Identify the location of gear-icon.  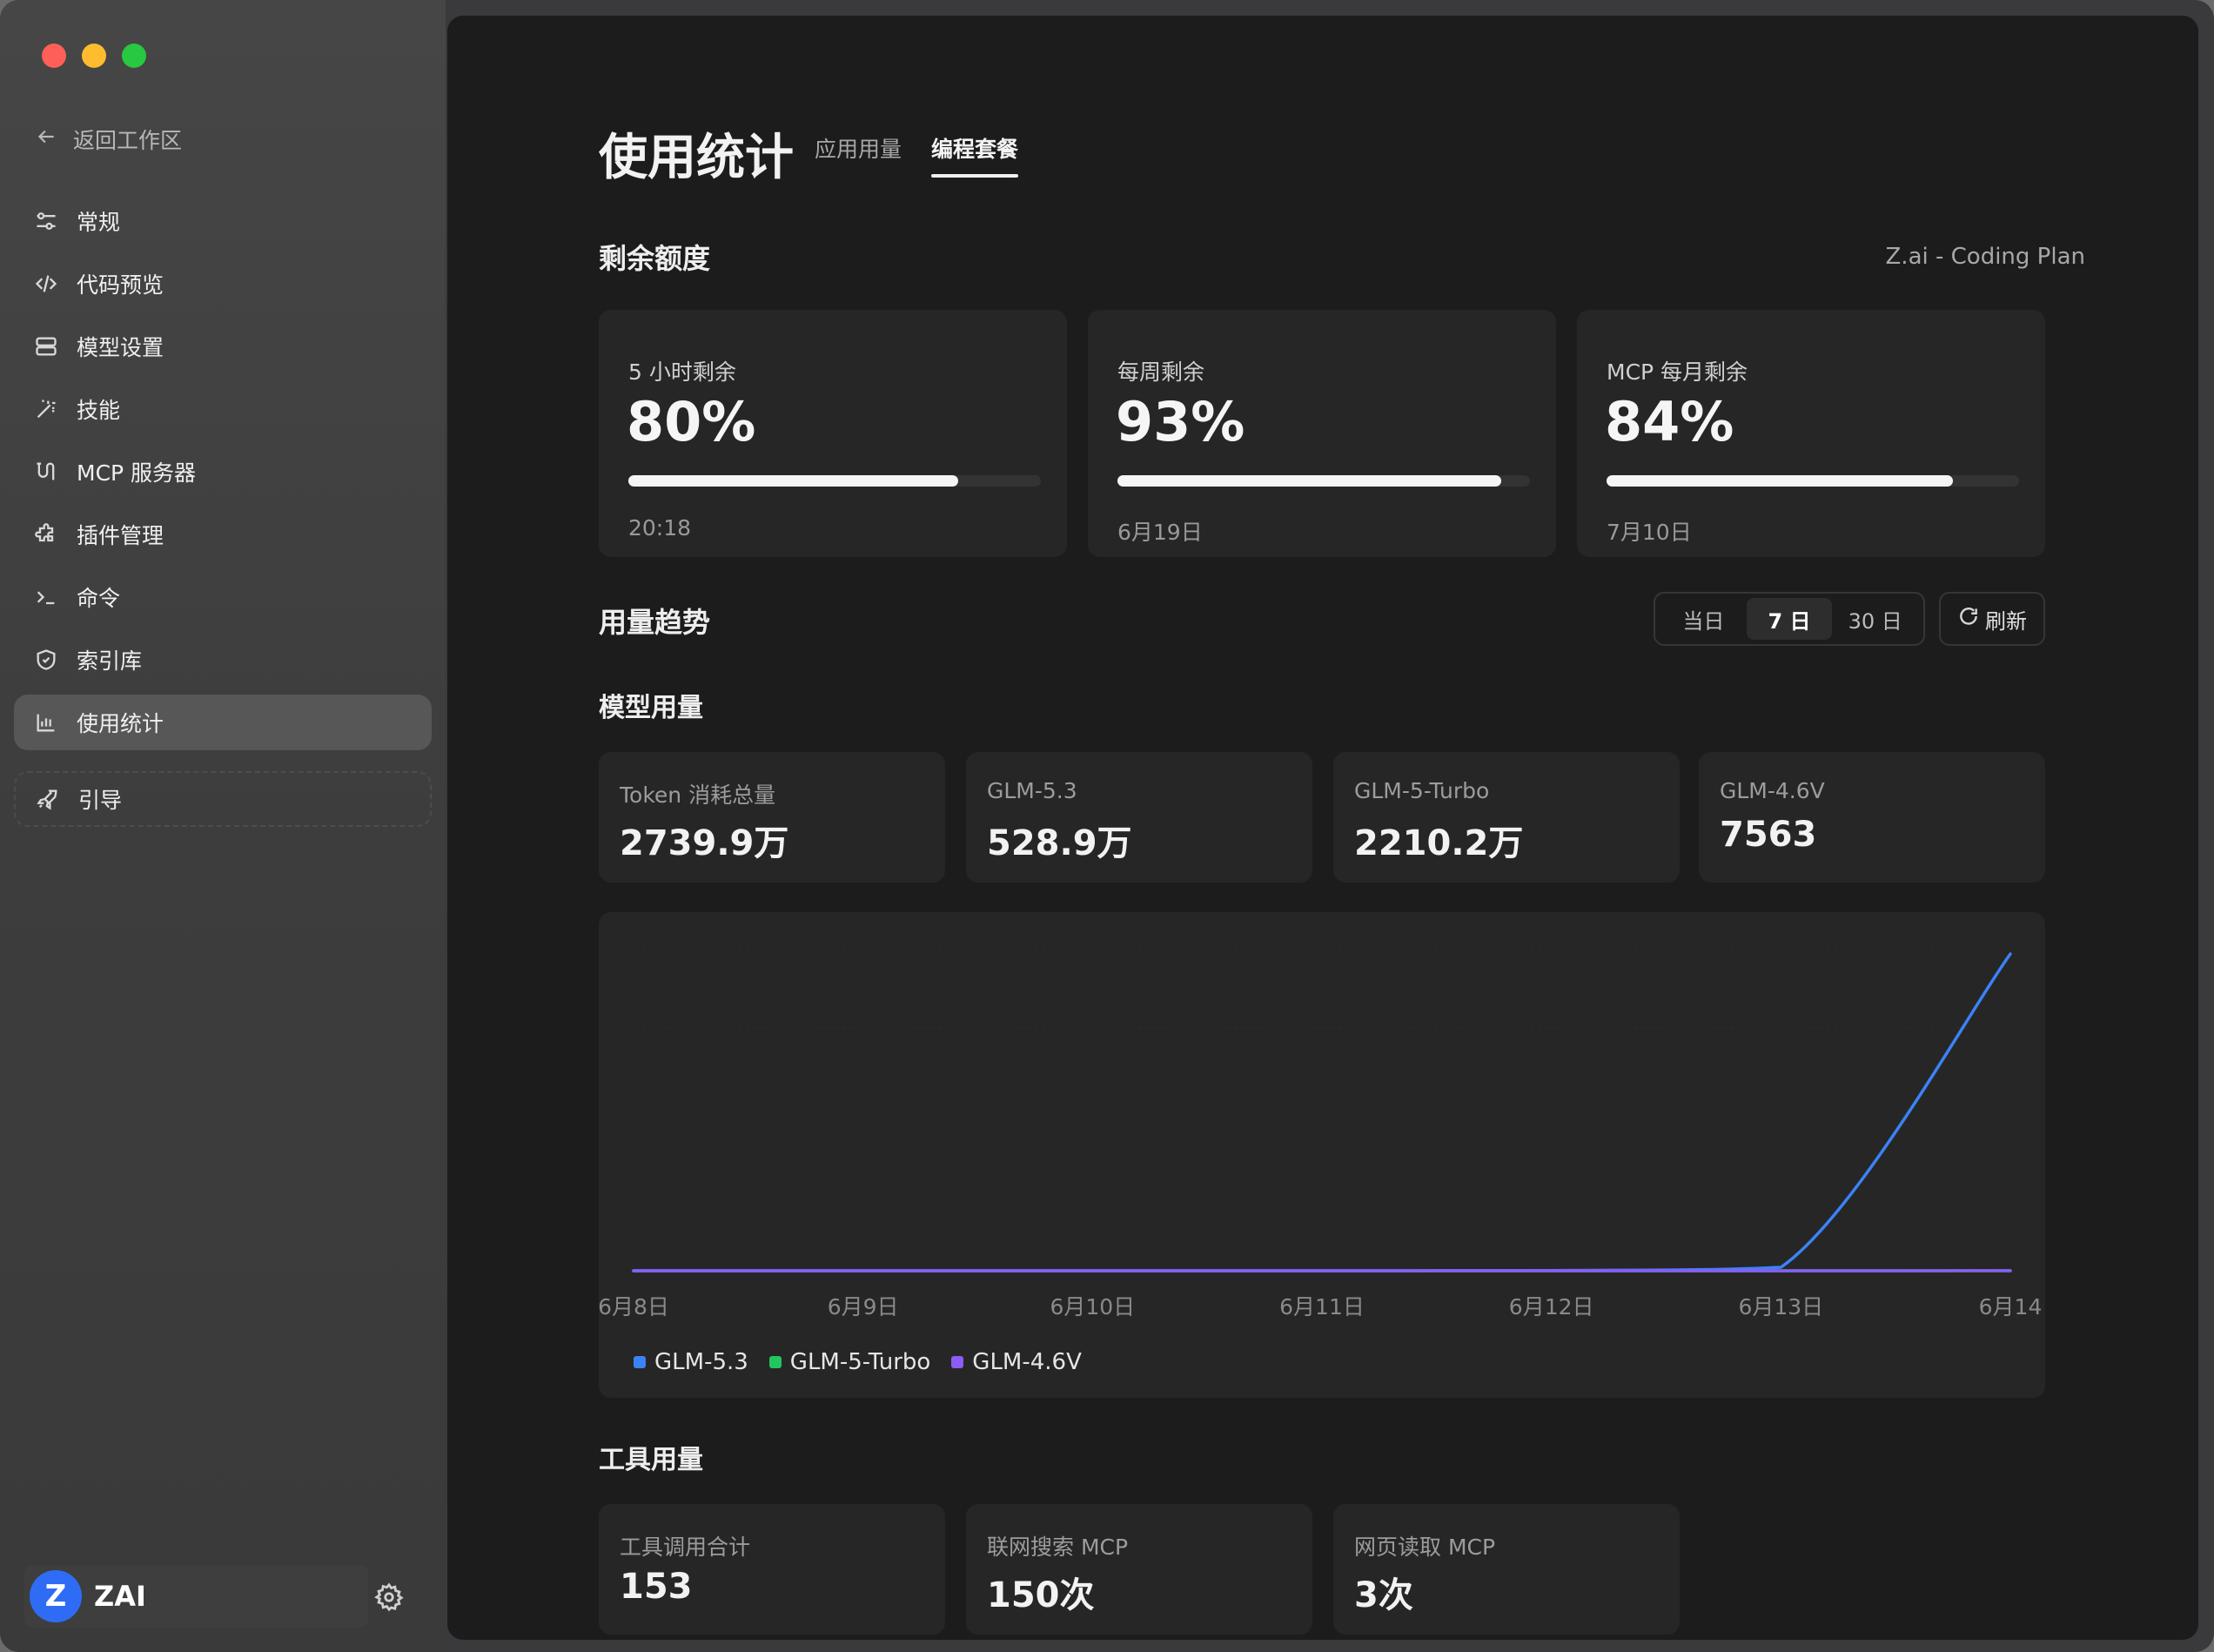
(389, 1597).